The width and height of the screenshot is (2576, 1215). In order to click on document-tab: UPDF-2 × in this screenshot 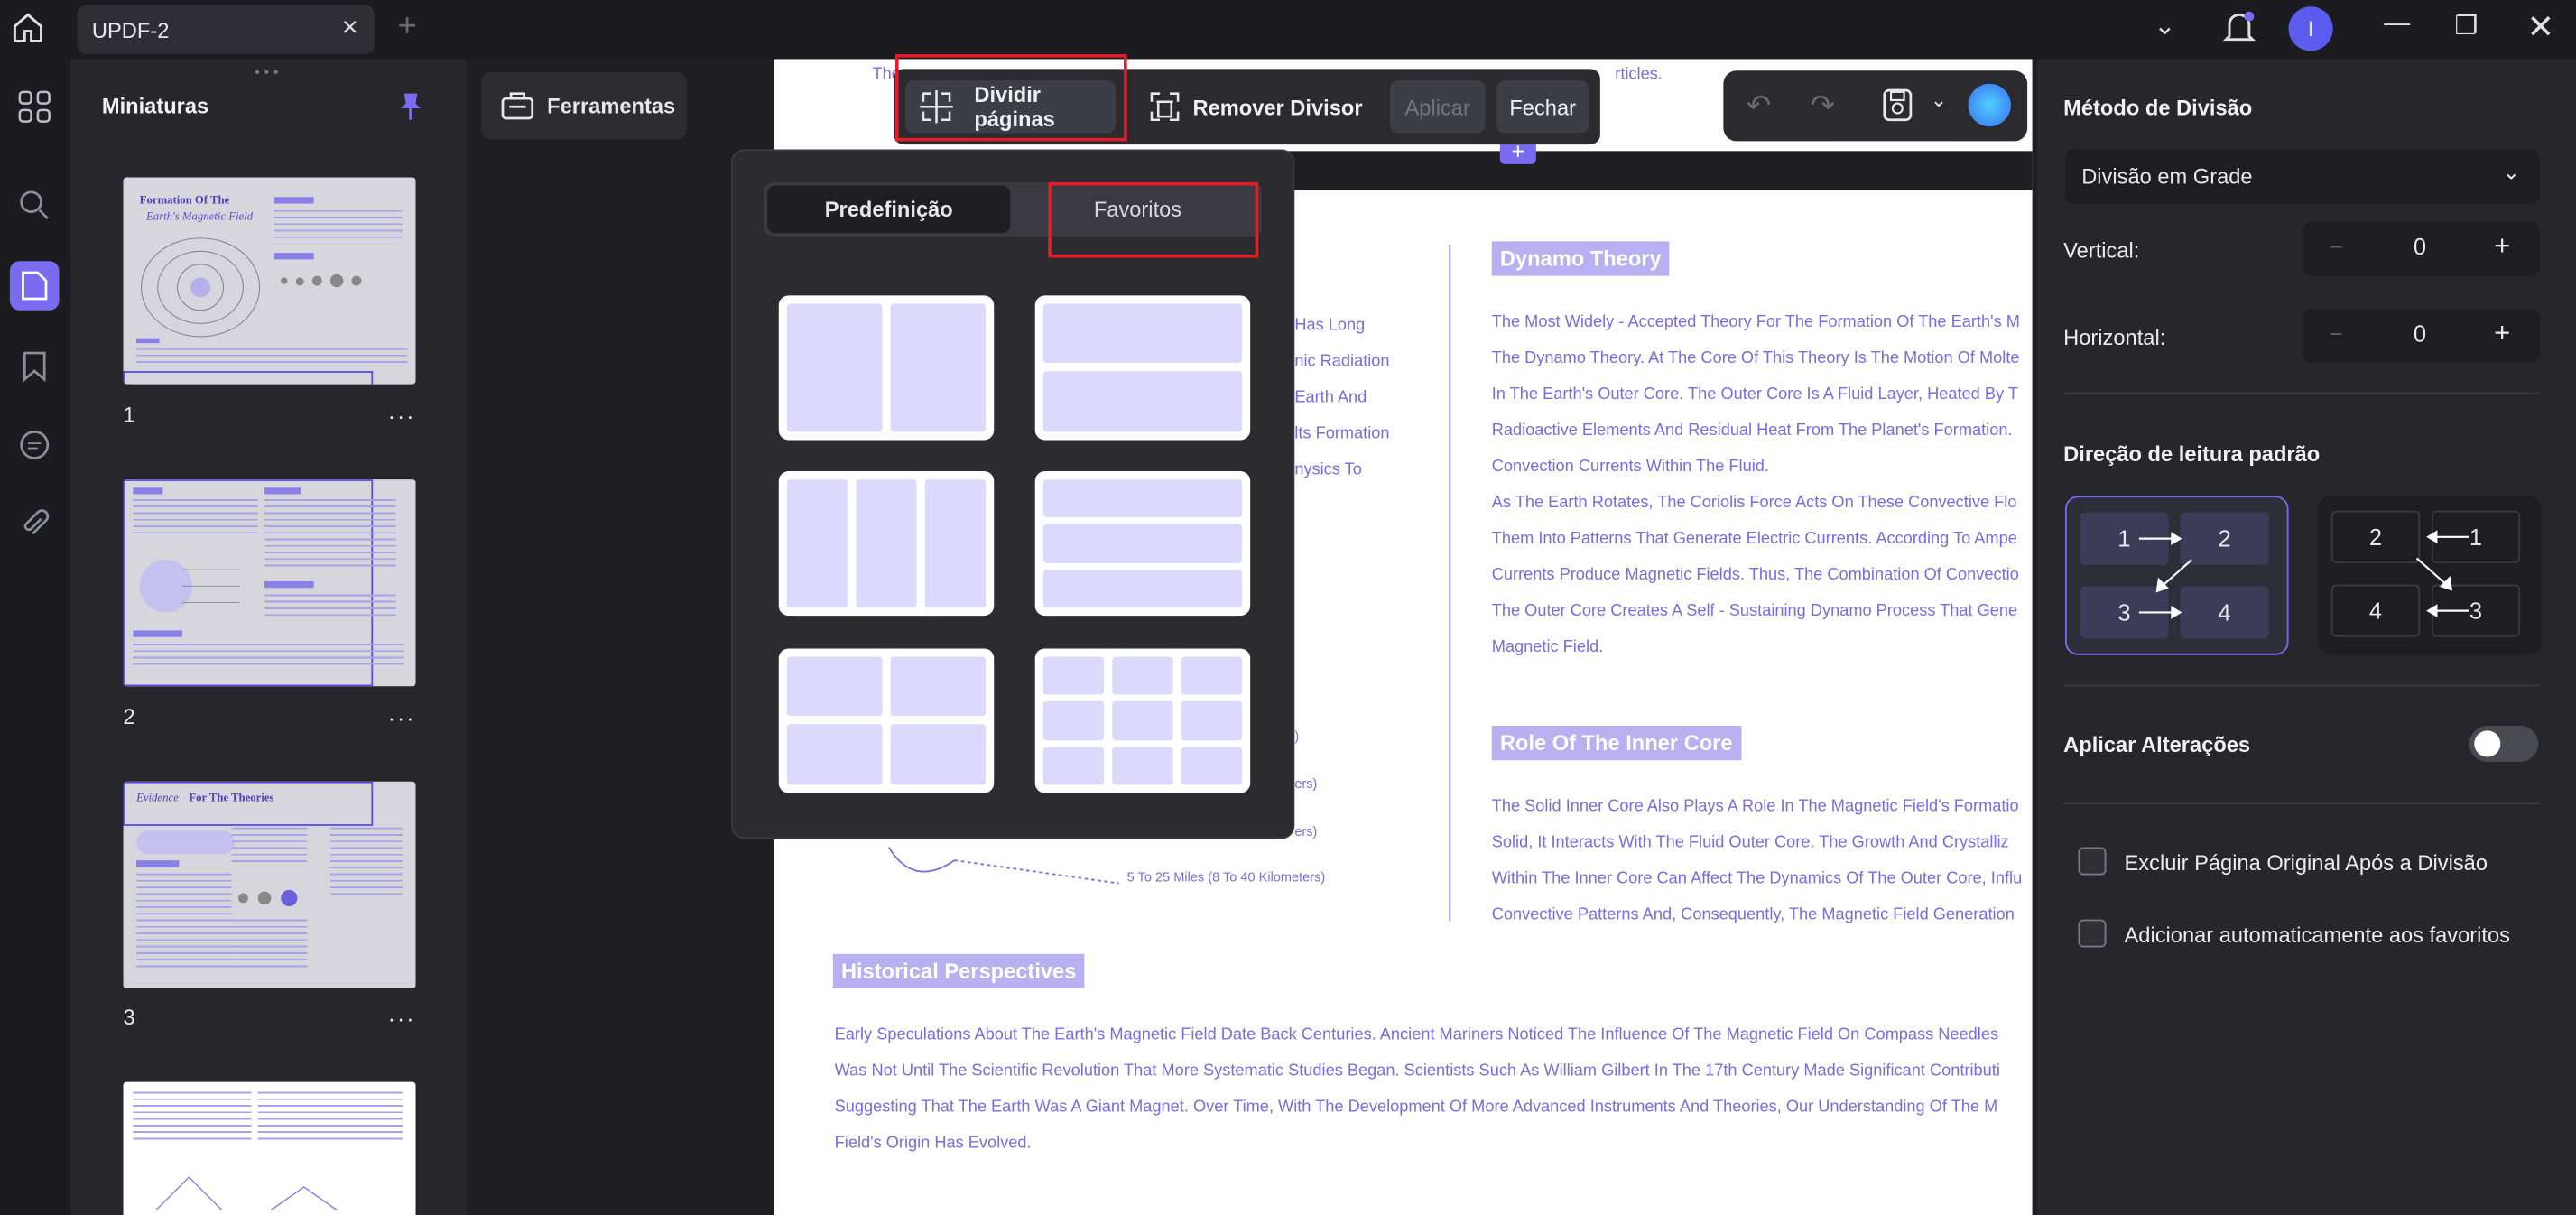, I will do `click(226, 30)`.